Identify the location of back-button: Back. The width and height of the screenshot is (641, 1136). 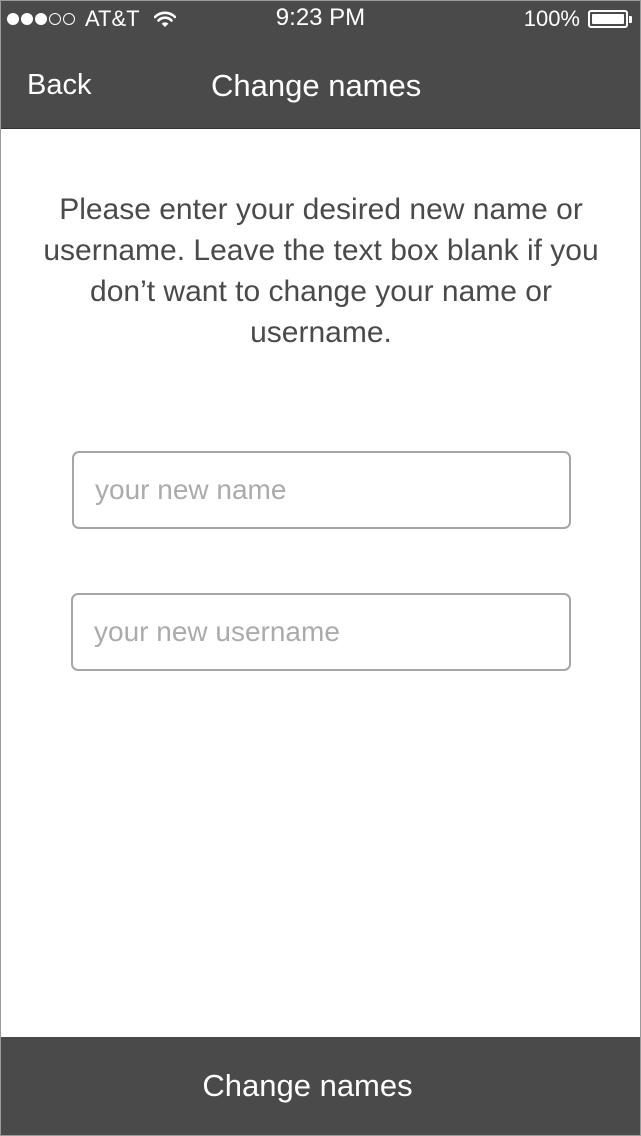
(59, 85).